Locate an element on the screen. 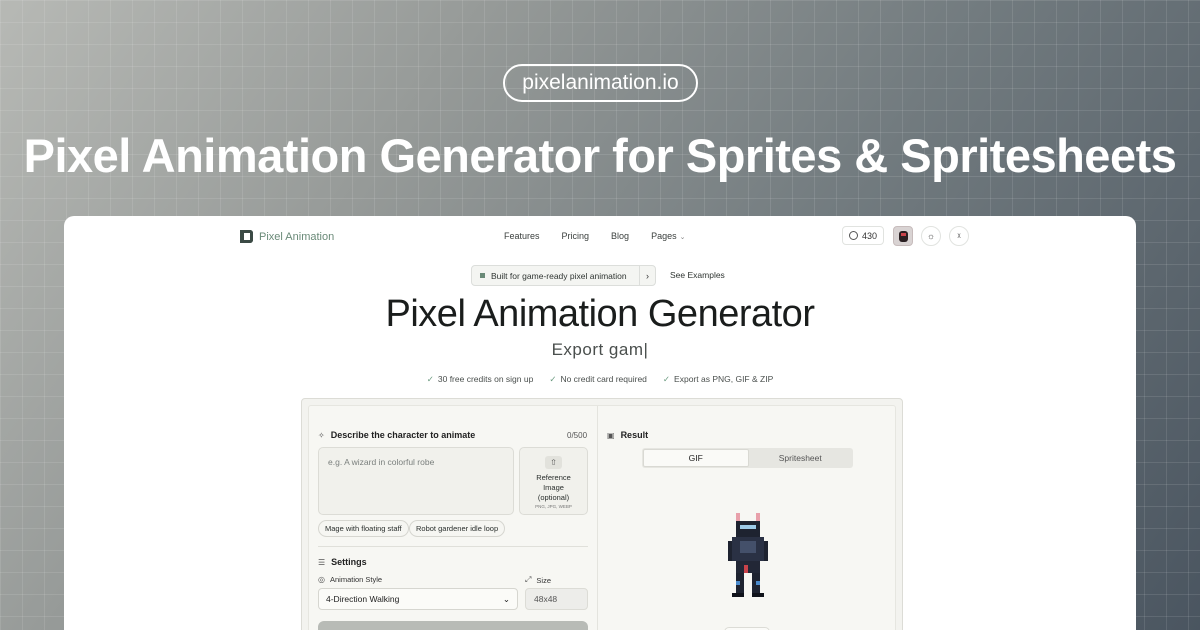 Image resolution: width=1200 pixels, height=630 pixels. built-badge: Built for game-ready pixel animation › is located at coordinates (563, 275).